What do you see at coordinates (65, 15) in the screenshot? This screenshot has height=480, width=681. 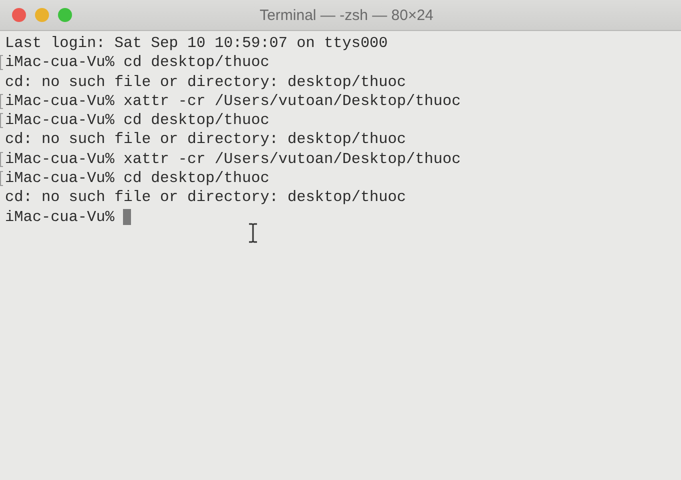 I see `zoom-button` at bounding box center [65, 15].